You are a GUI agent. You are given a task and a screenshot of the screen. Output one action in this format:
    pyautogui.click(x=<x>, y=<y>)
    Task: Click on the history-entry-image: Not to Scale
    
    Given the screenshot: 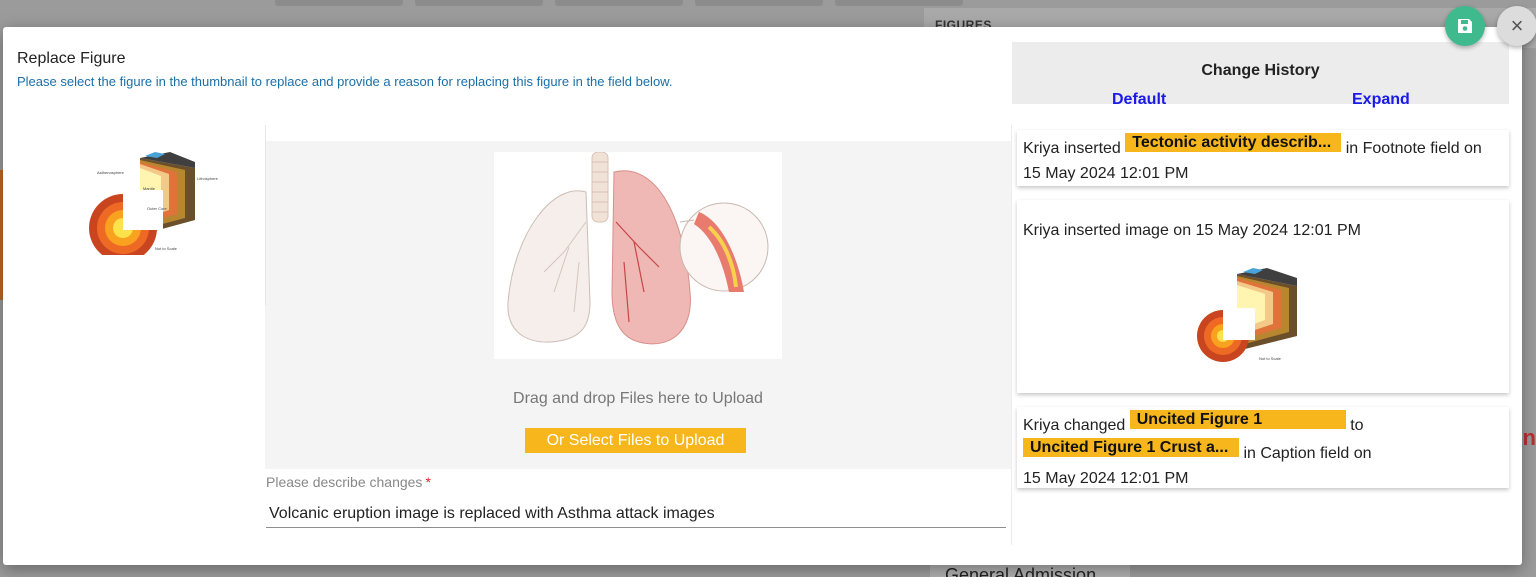 What is the action you would take?
    pyautogui.click(x=1253, y=316)
    